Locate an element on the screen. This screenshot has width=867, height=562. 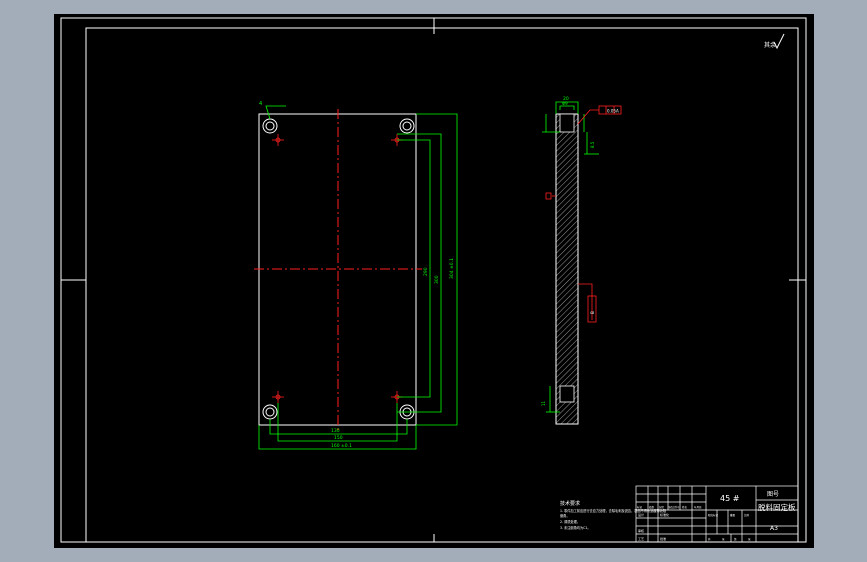
tb-col-1: 标记 is located at coordinates (640, 507).